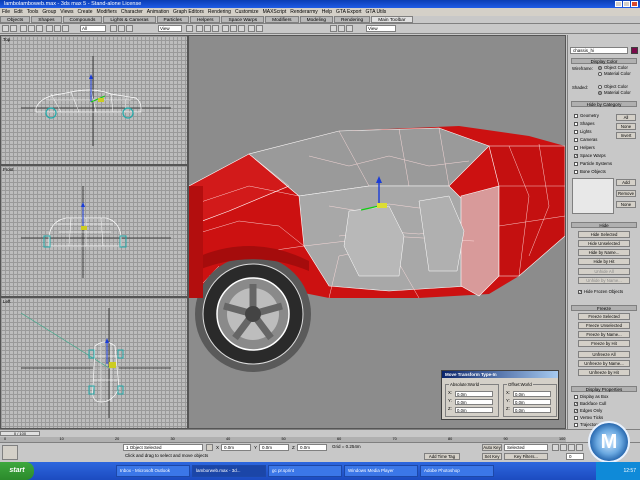 The width and height of the screenshot is (640, 480). Describe the element at coordinates (70, 448) in the screenshot. I see `maxscript-listener-field` at that location.